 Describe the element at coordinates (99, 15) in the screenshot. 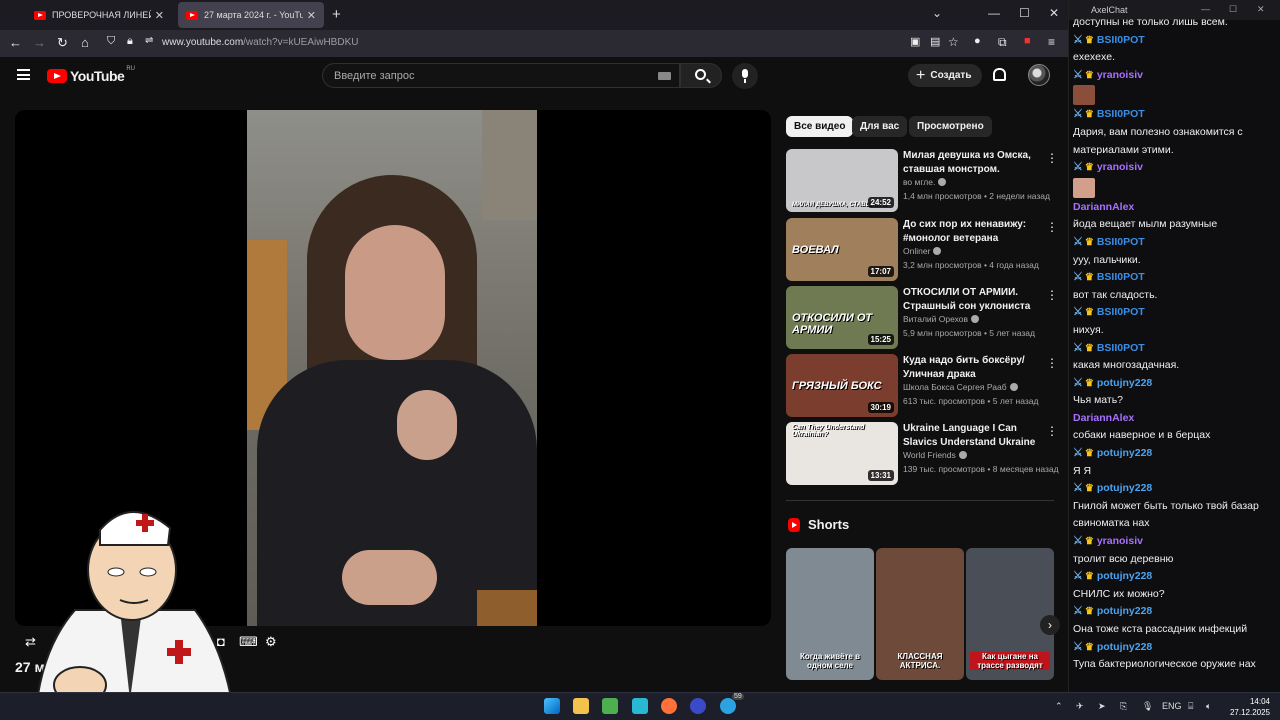

I see `tab-proverochnaya: ПРОВЕРОЧНАЯ ЛИНЕЙКА - М ✕` at that location.